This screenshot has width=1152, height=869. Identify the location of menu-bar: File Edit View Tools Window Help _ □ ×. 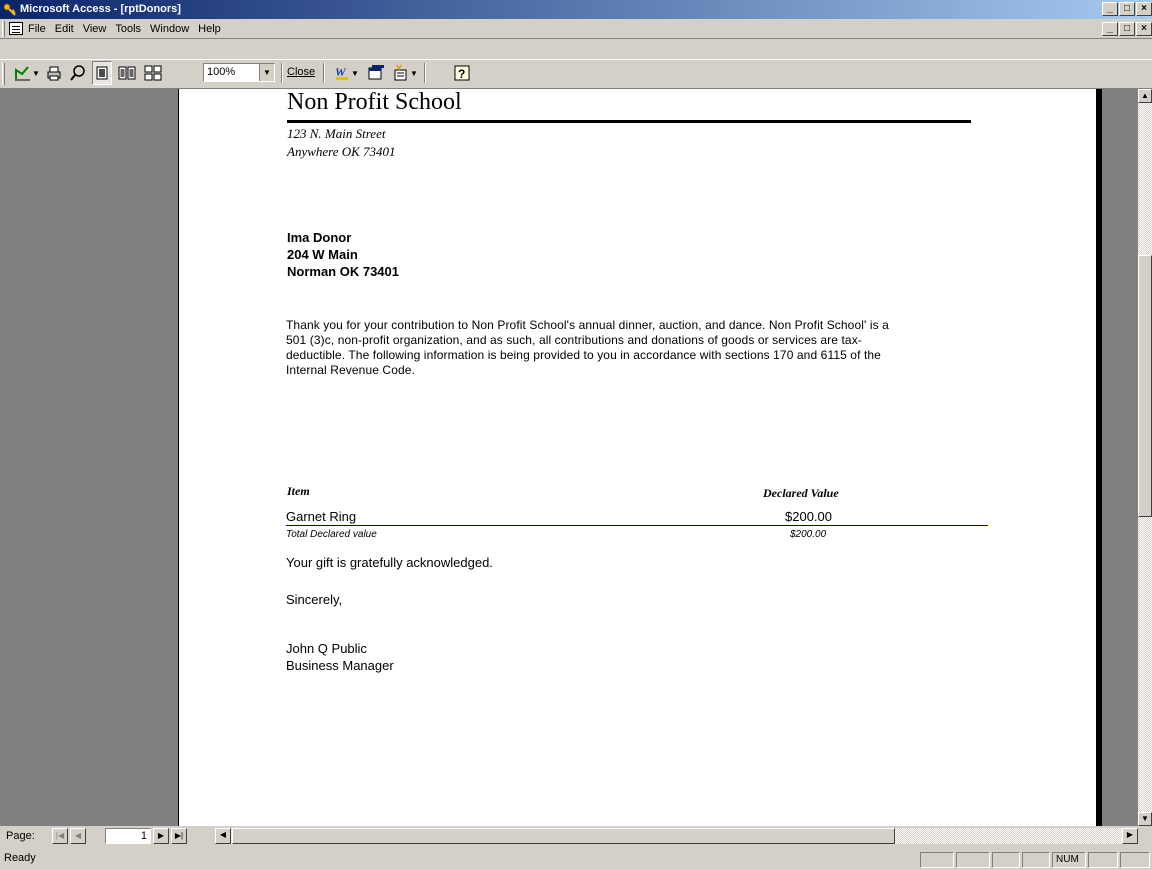
(576, 29).